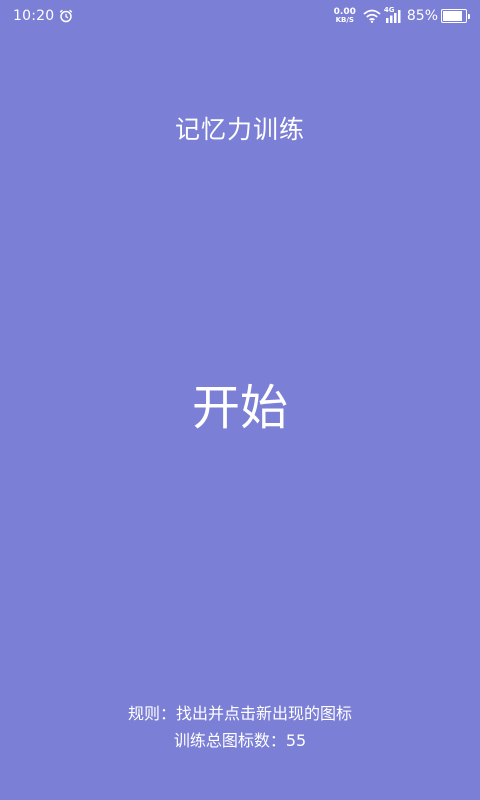  I want to click on status-left: 10:20, so click(43, 16).